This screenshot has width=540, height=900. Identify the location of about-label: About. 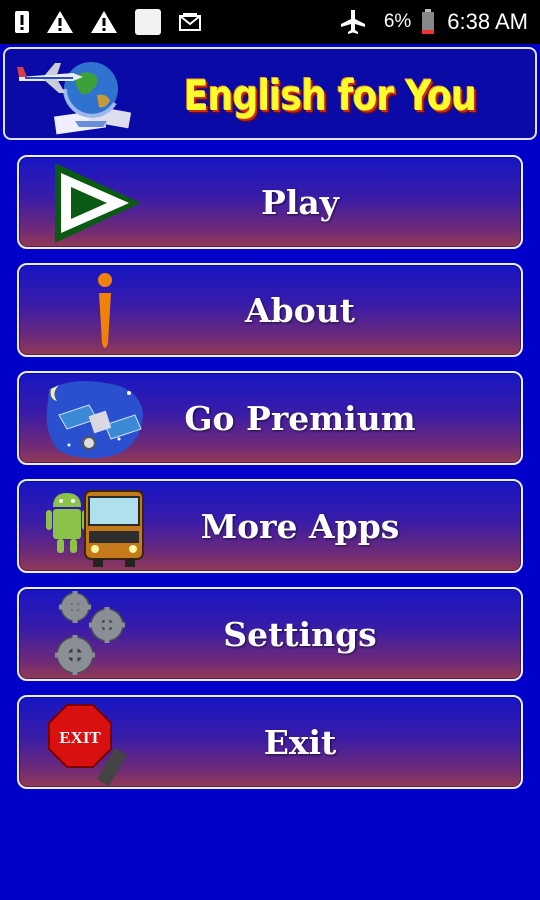
(300, 310).